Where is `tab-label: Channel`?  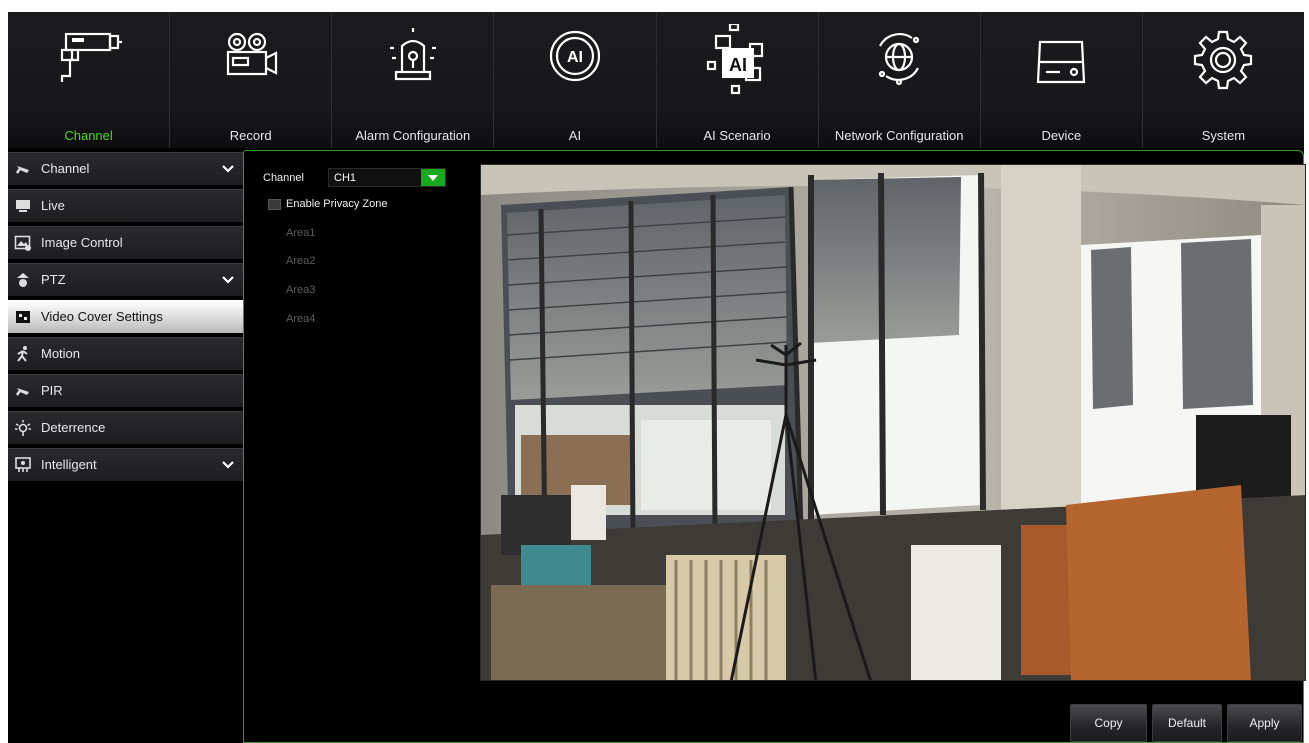
tab-label: Channel is located at coordinates (88, 135).